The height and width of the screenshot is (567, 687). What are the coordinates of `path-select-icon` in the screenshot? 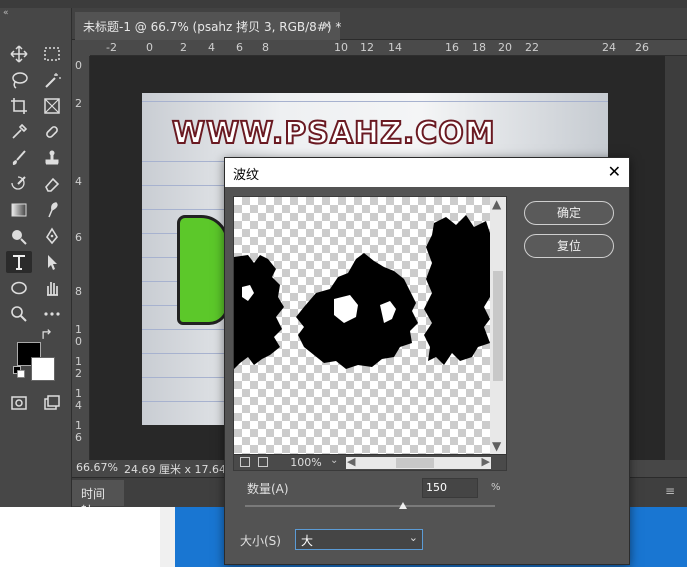 It's located at (52, 262).